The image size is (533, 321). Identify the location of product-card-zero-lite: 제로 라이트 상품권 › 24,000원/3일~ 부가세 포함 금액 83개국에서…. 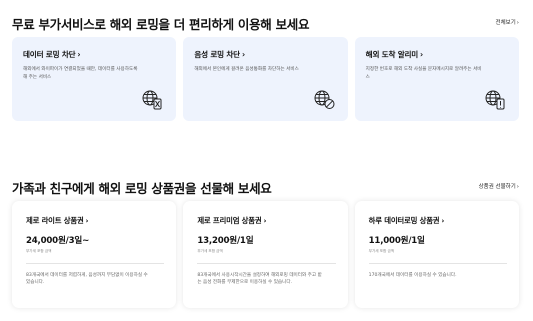
(94, 254).